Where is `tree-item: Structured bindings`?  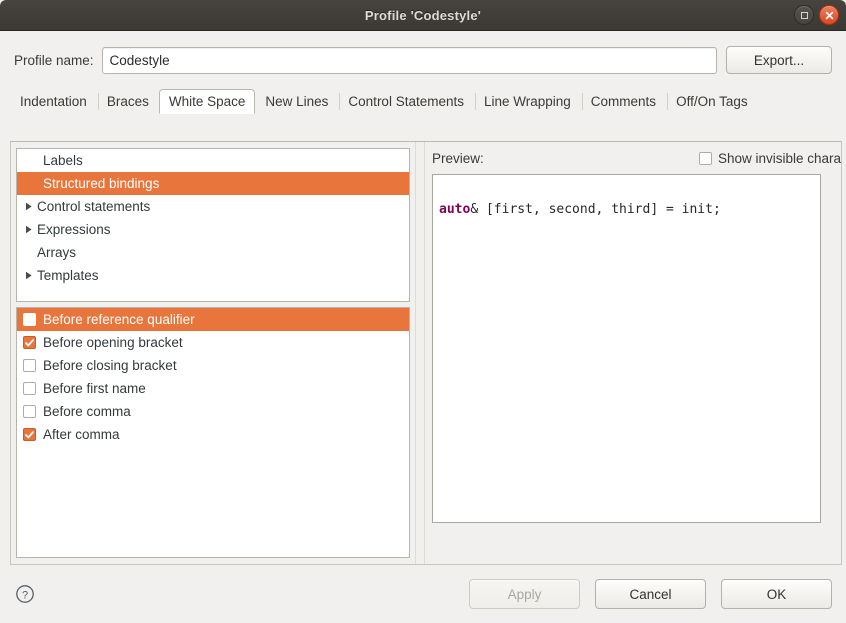 tree-item: Structured bindings is located at coordinates (213, 183).